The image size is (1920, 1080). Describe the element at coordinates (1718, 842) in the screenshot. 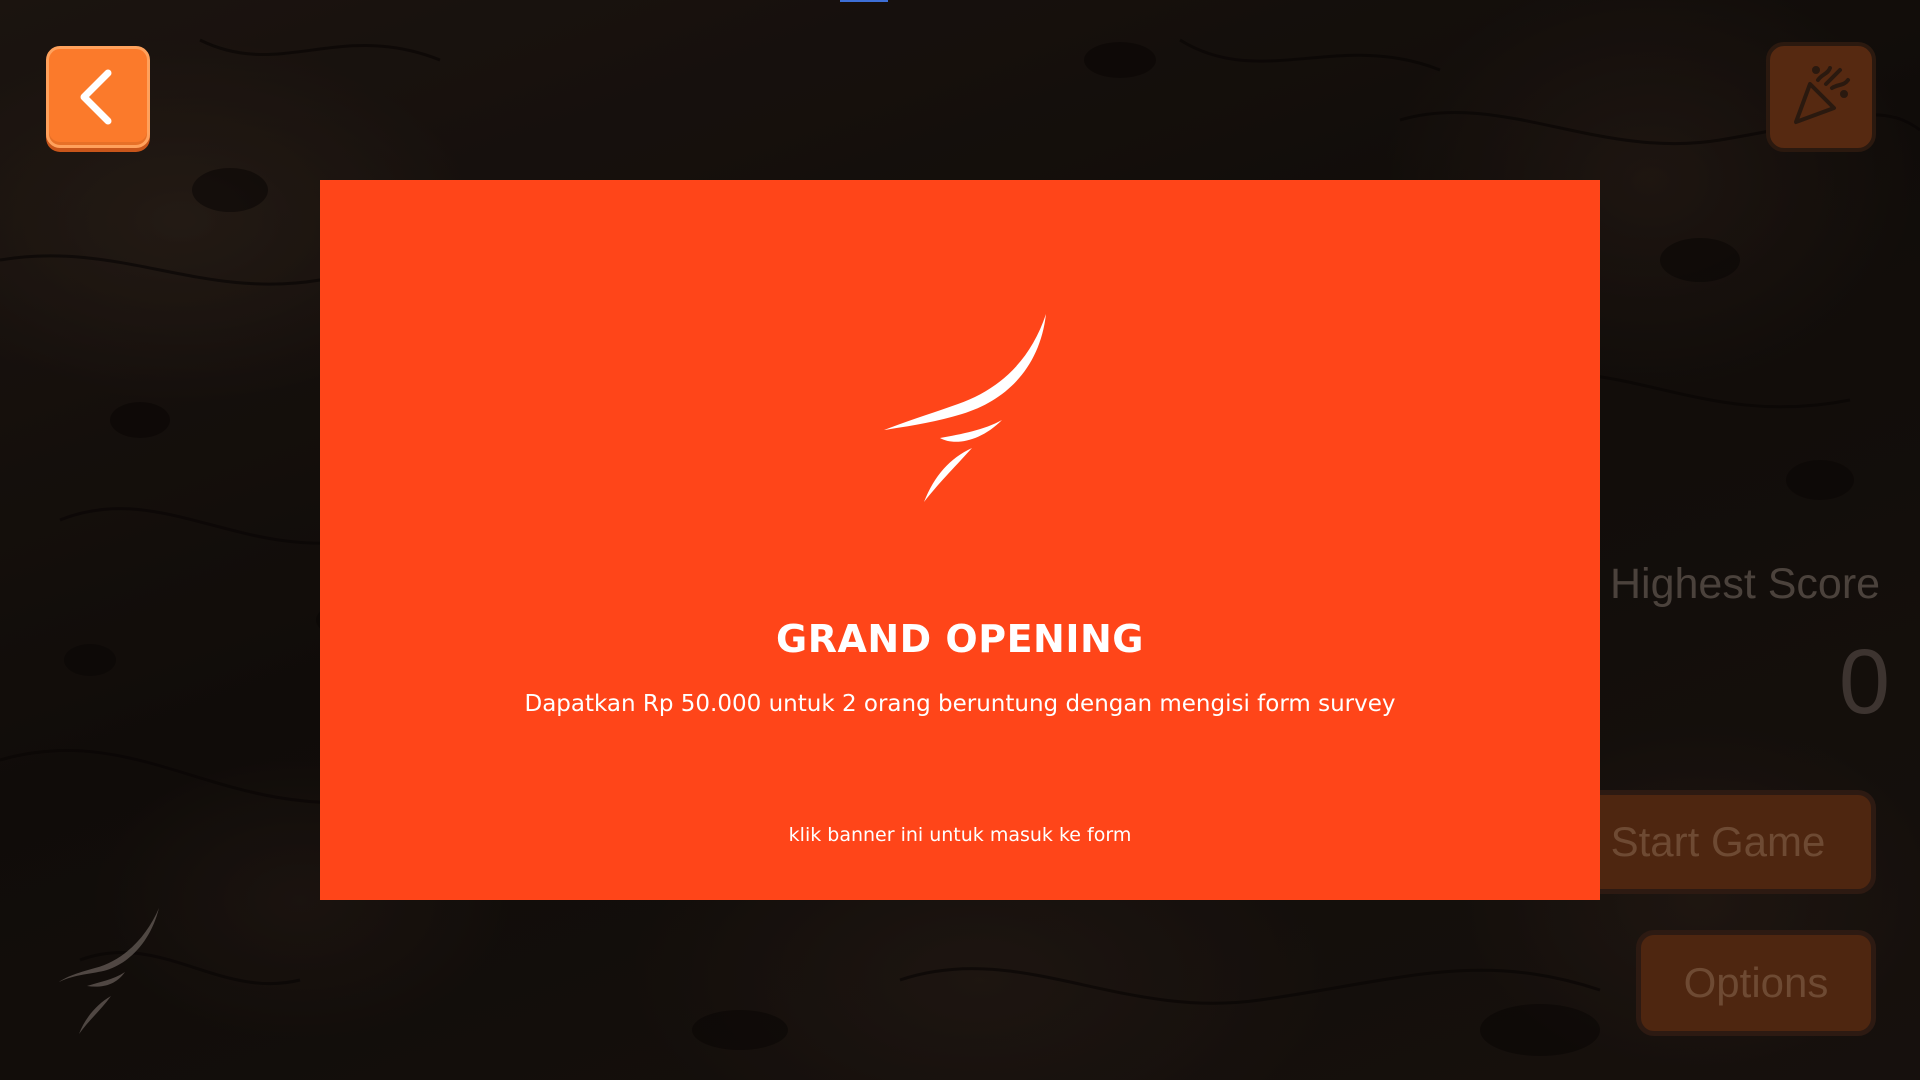

I see `start-game-button: Start Game` at that location.